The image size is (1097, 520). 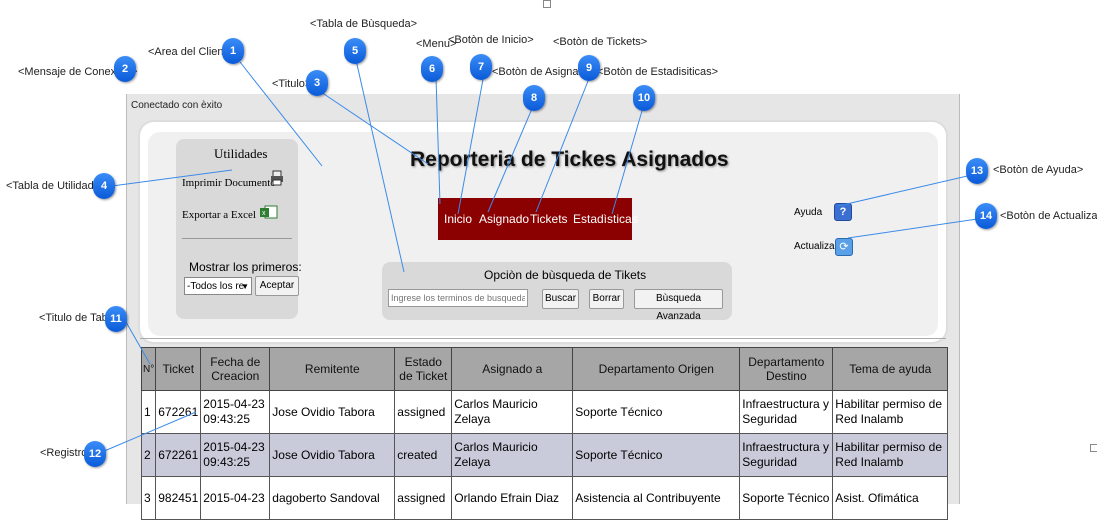 What do you see at coordinates (656, 369) in the screenshot?
I see `header-depto-origen: Departamento Origen` at bounding box center [656, 369].